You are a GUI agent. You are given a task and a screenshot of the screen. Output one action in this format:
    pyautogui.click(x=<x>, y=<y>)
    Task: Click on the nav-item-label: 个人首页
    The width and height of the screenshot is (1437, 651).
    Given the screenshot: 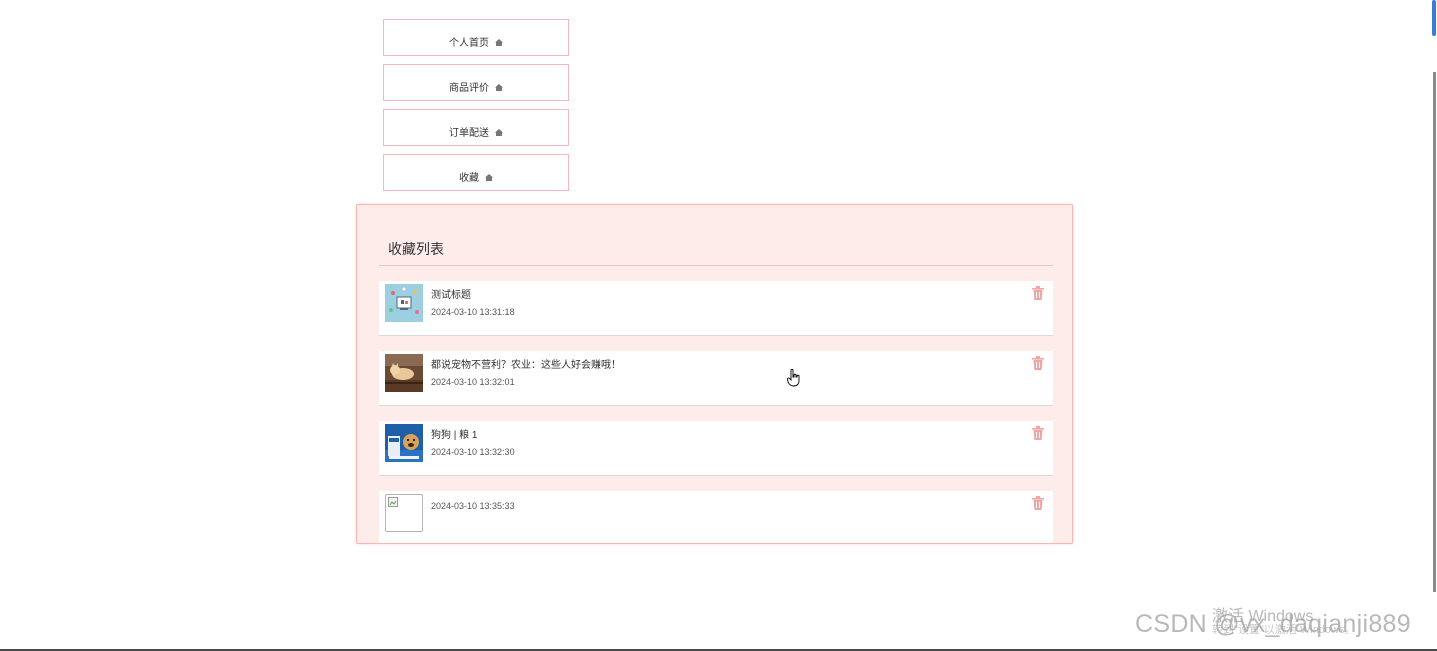 What is the action you would take?
    pyautogui.click(x=469, y=43)
    